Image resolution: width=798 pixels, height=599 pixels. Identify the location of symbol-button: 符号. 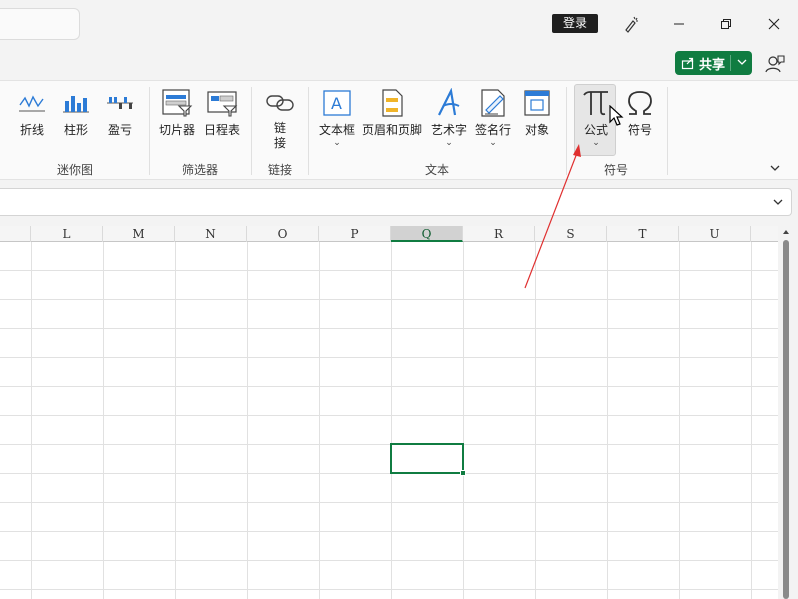
(640, 111).